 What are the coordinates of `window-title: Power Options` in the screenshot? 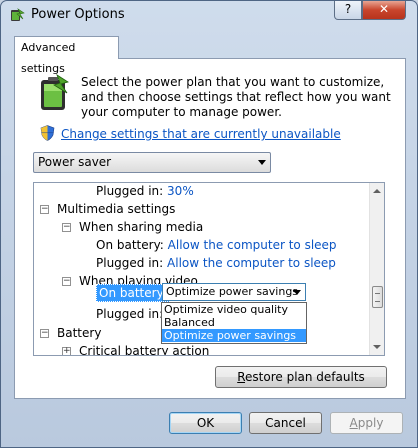 It's located at (78, 14).